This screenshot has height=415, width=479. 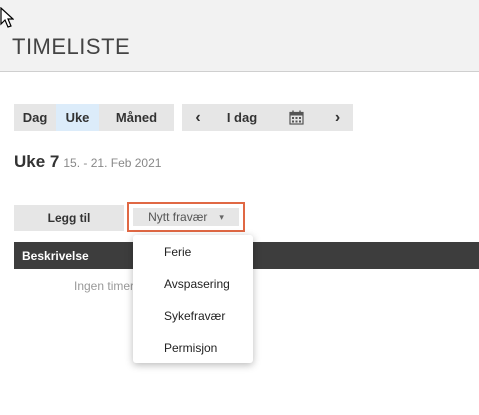 What do you see at coordinates (77, 117) in the screenshot?
I see `tab-week: Uke` at bounding box center [77, 117].